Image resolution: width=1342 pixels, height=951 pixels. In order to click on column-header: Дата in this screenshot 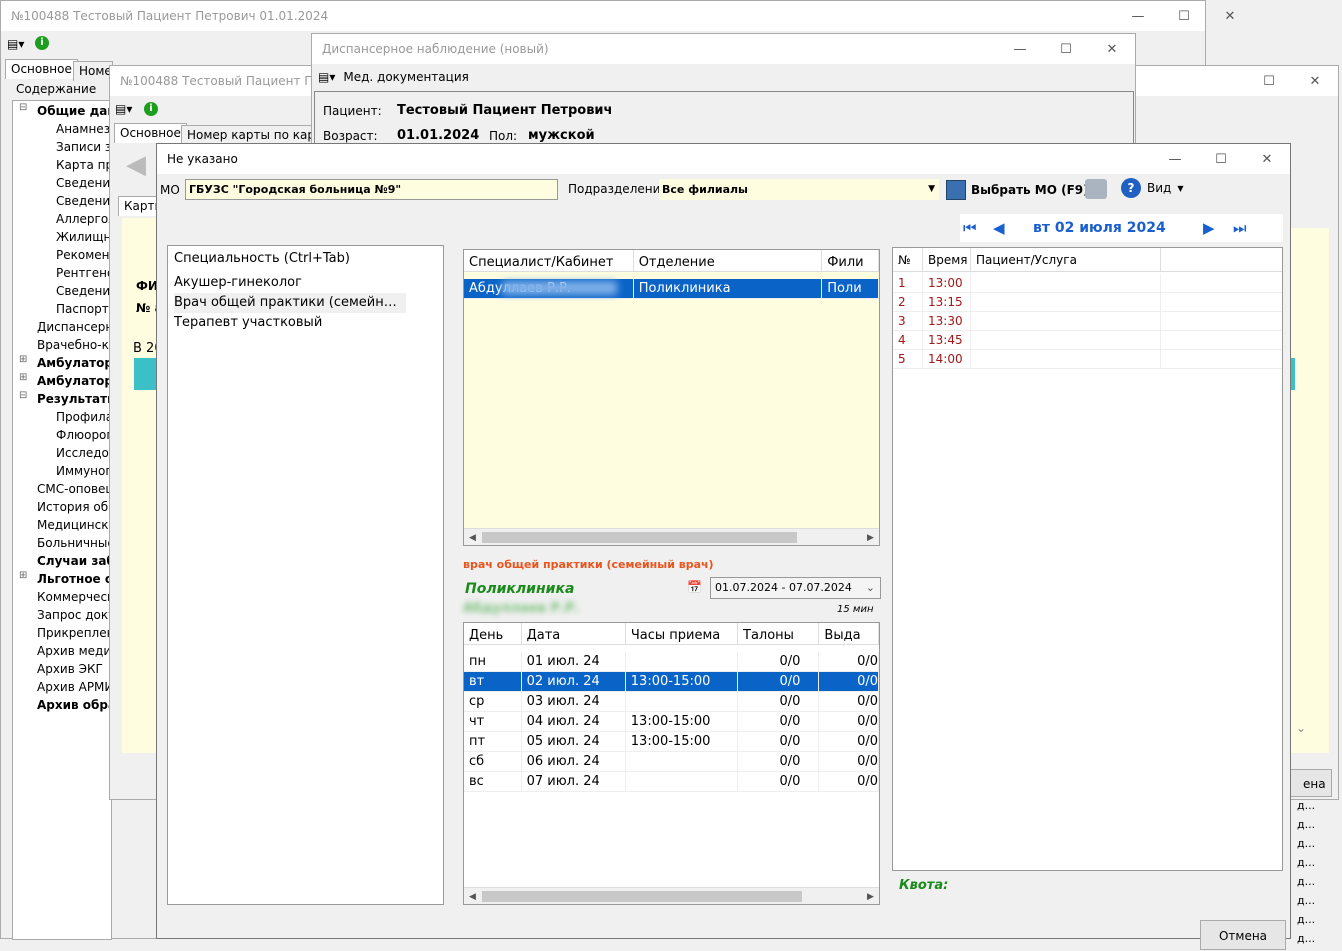, I will do `click(574, 633)`.